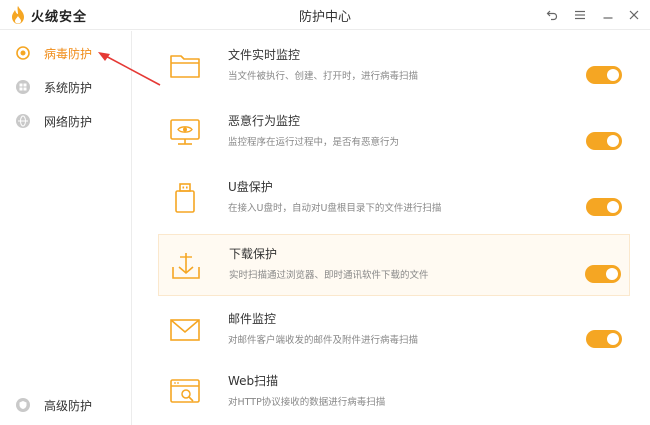 The height and width of the screenshot is (425, 650). What do you see at coordinates (394, 331) in the screenshot?
I see `protection-row-mail-monitor: 邮件监控 对邮件客户端收发的邮件及附件进行病毒扫描` at bounding box center [394, 331].